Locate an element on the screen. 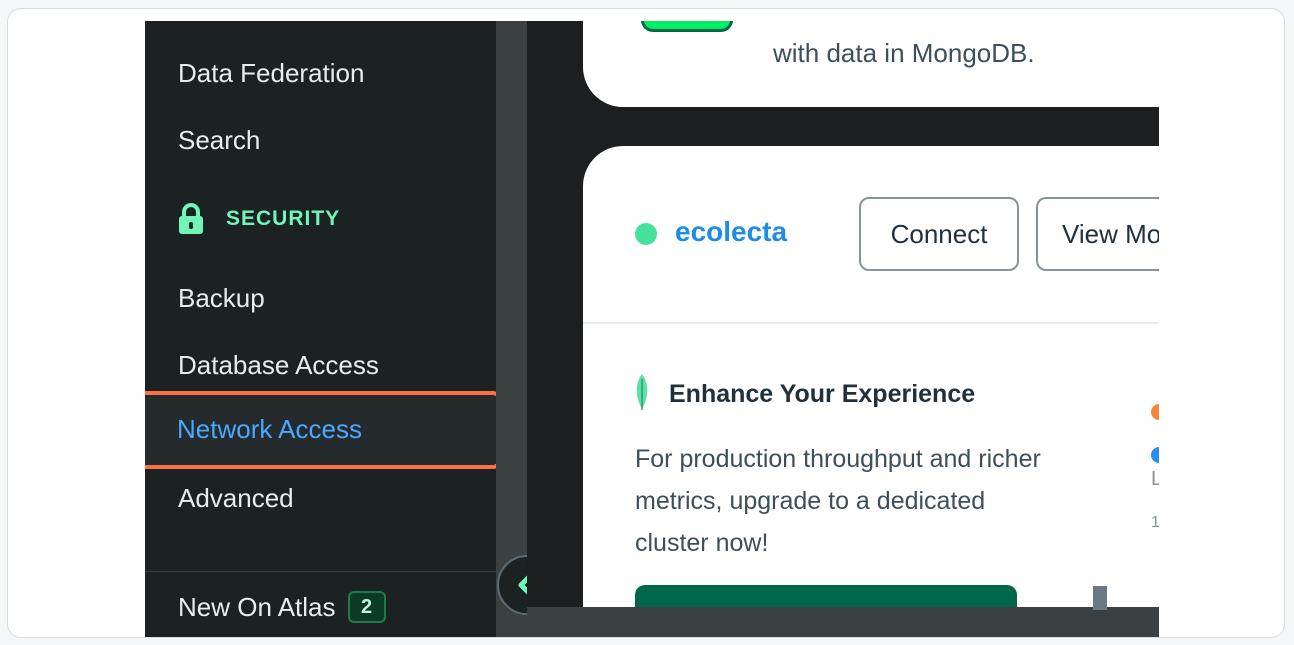 Image resolution: width=1294 pixels, height=645 pixels. view-monitoring-button: View Mo is located at coordinates (1097, 234).